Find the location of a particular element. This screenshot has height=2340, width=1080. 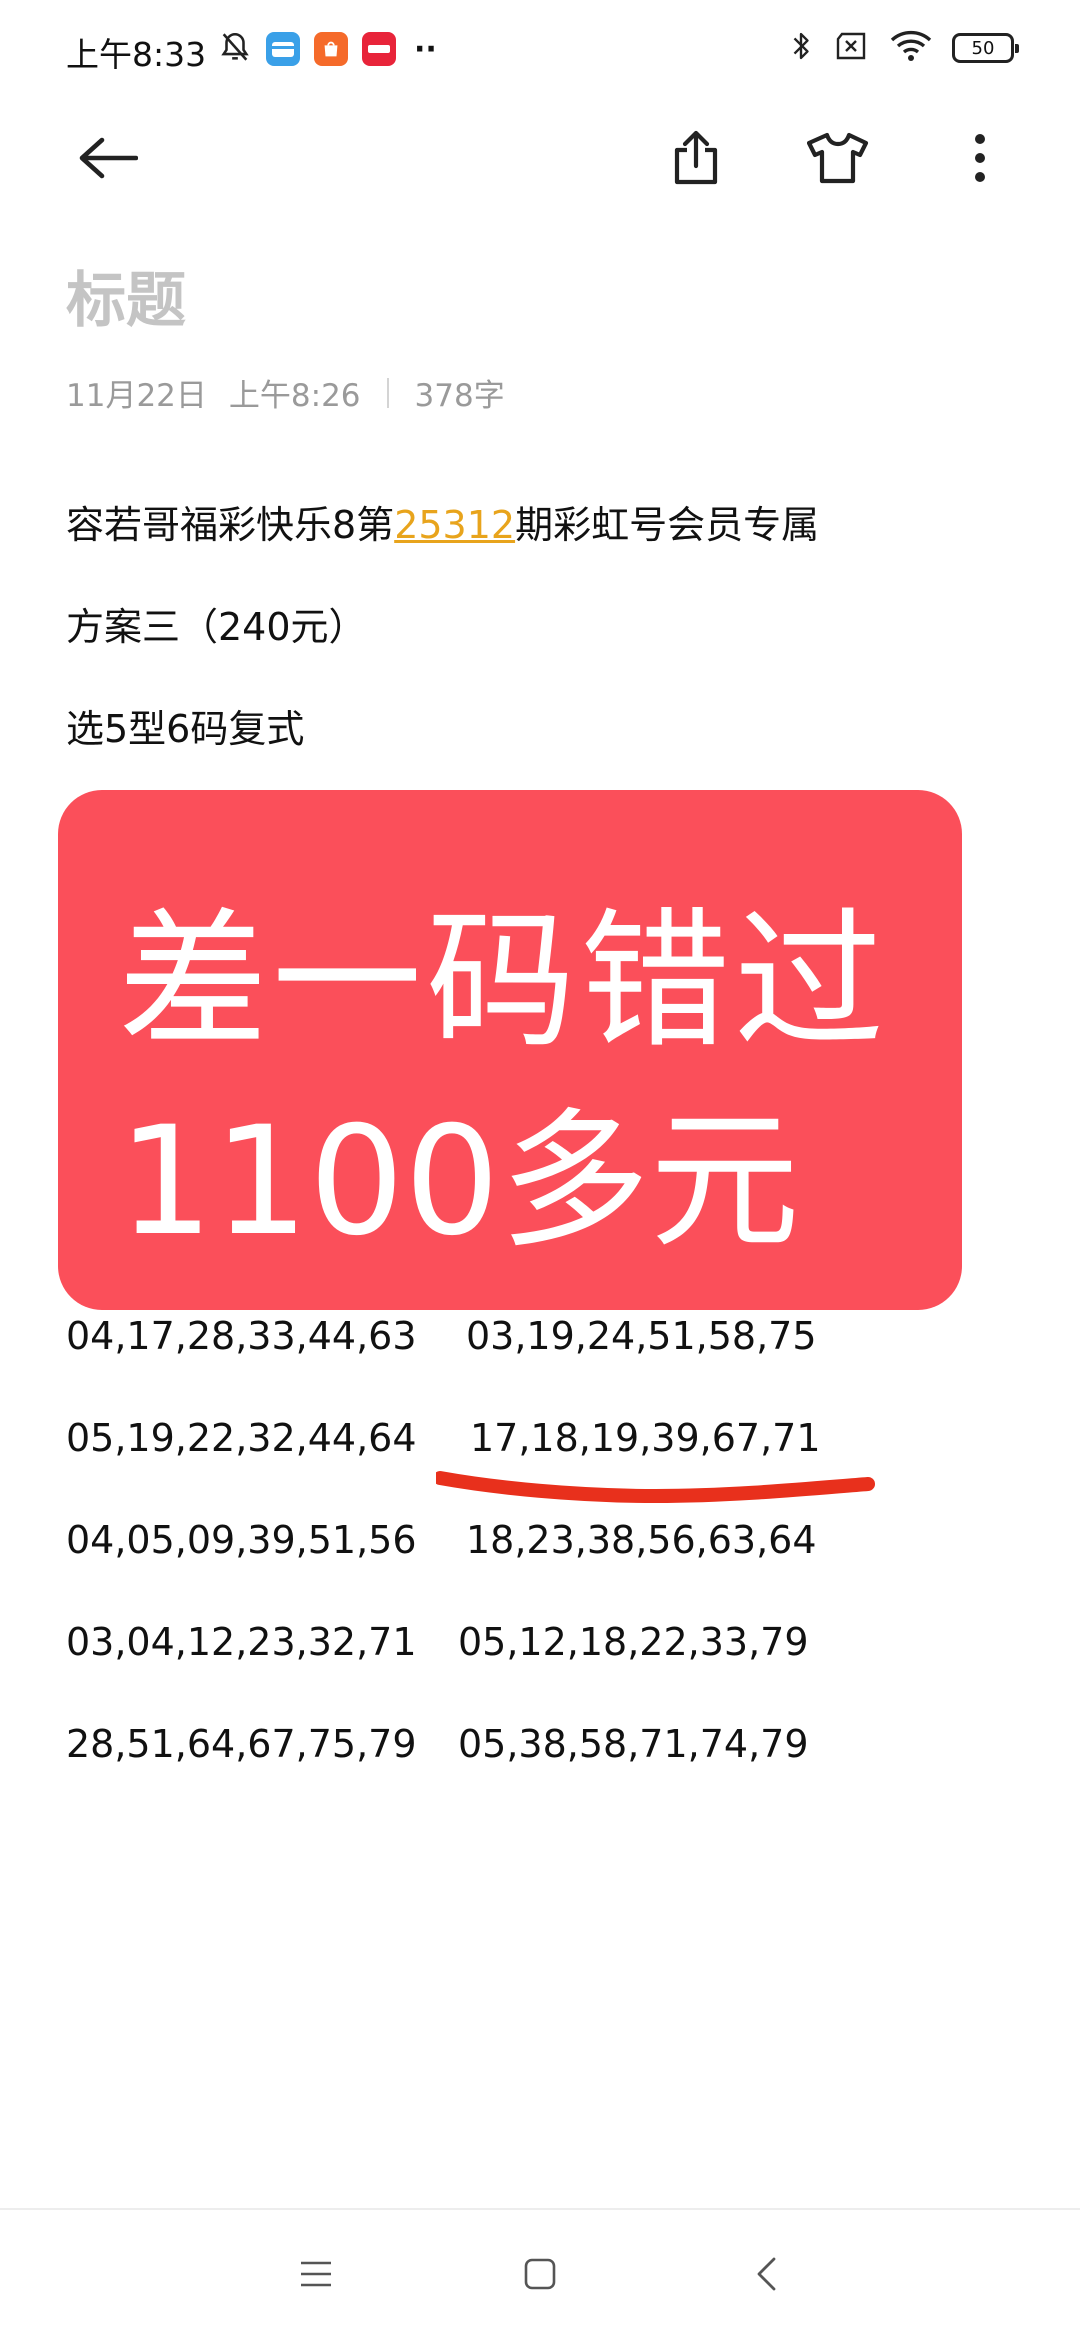

number-group-left: 28,51,64,67,75,79 is located at coordinates (241, 1744).